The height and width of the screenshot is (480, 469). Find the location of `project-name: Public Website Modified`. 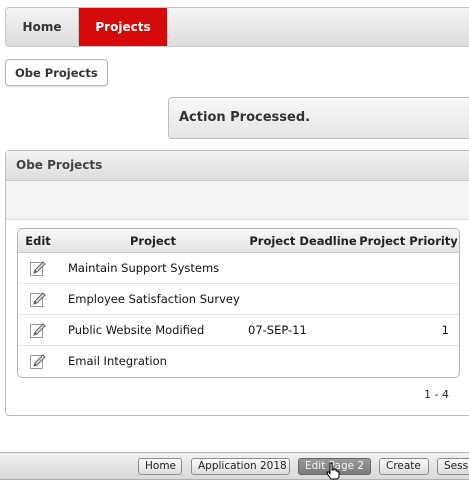

project-name: Public Website Modified is located at coordinates (153, 330).